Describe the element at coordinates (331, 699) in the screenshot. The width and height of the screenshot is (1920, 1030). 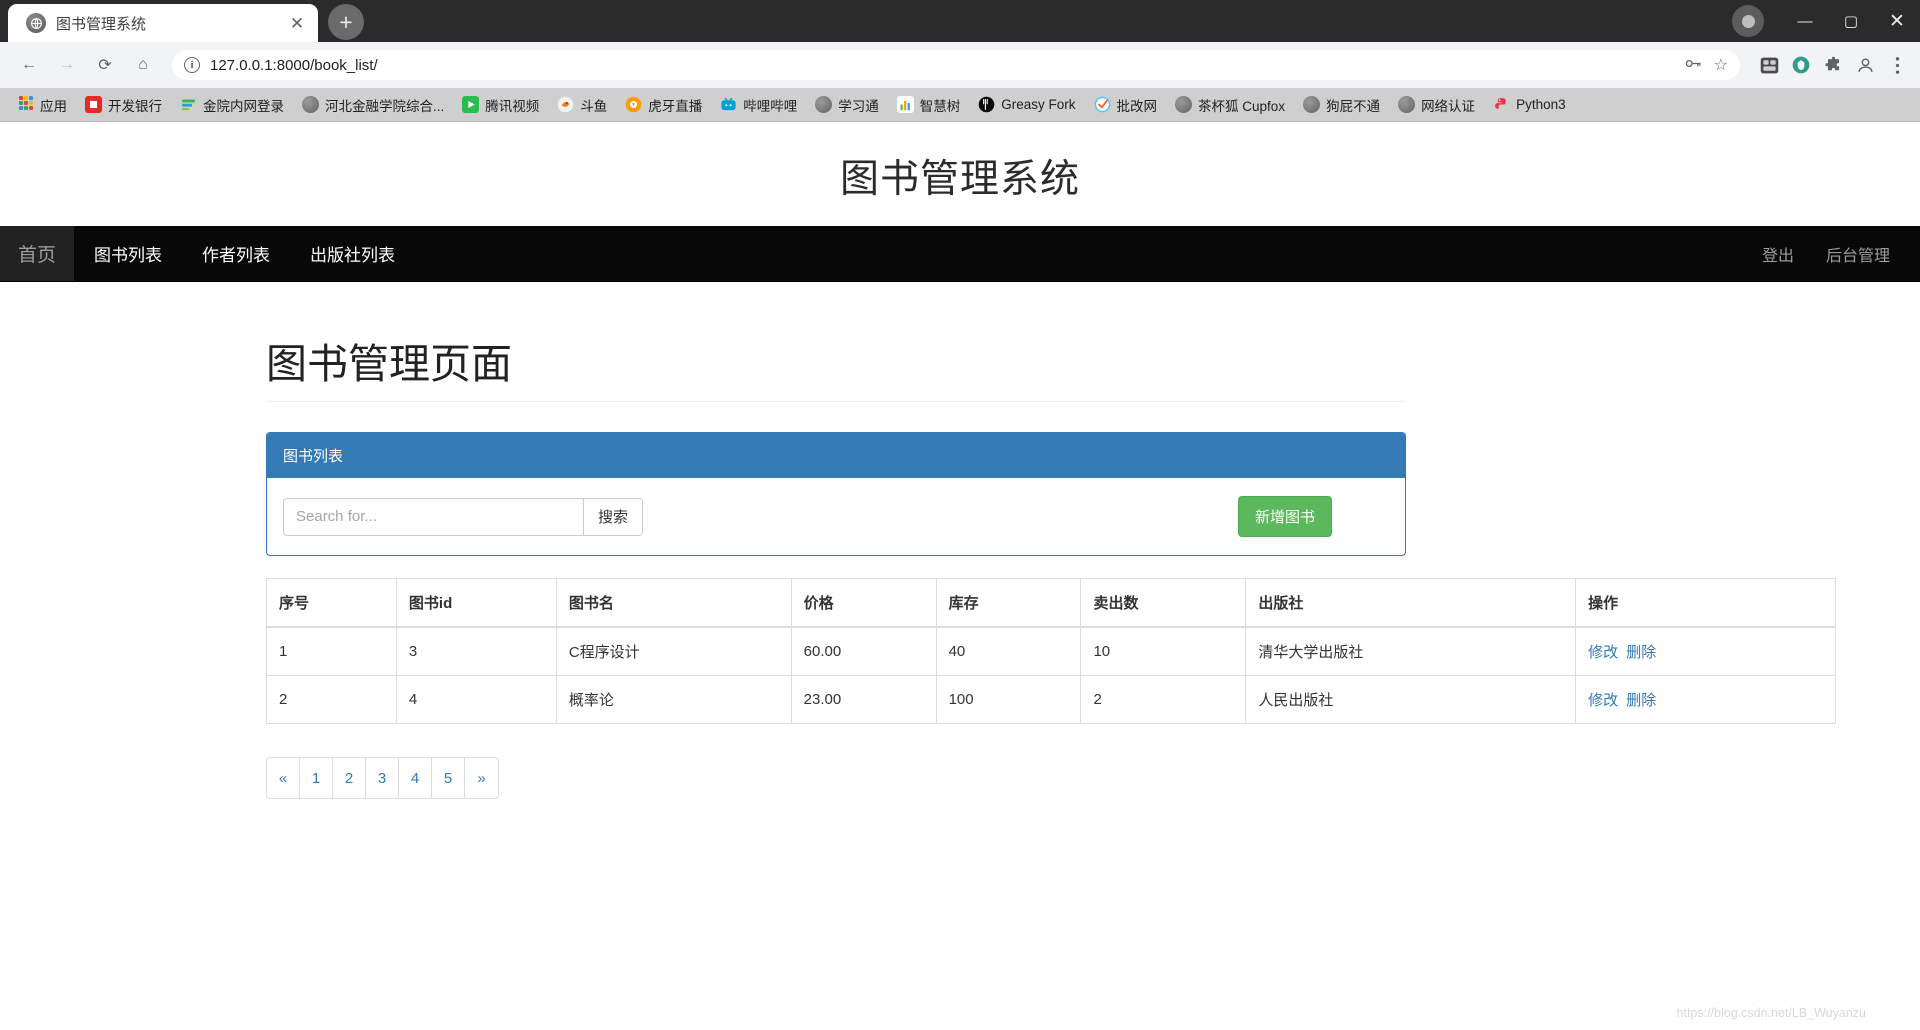
I see `cell-index: 2` at that location.